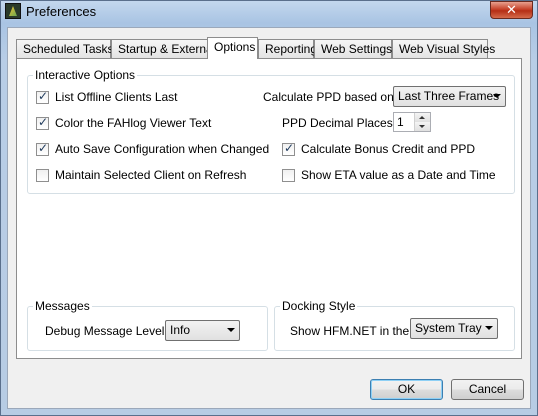 Image resolution: width=538 pixels, height=416 pixels. I want to click on calculate-ppd-dropdown: Last Three Frames, so click(449, 96).